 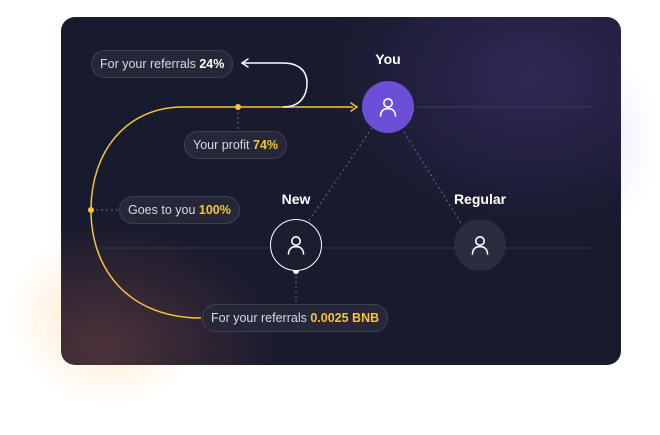 I want to click on pill-your-profit: Your profit 74%, so click(x=236, y=145).